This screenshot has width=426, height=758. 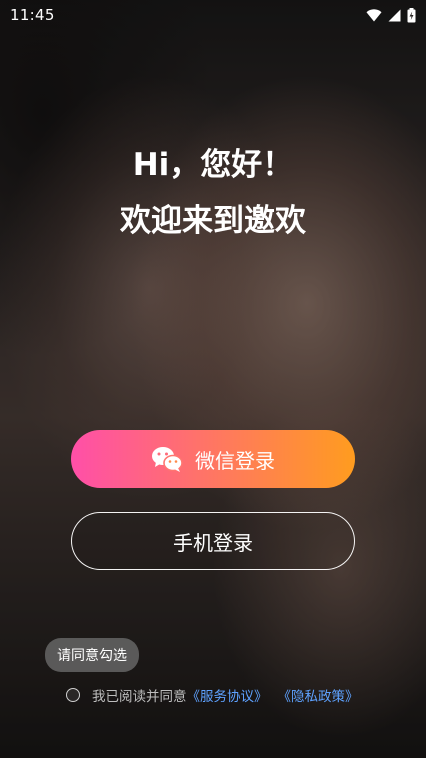 What do you see at coordinates (213, 15) in the screenshot?
I see `status-bar: 11:45` at bounding box center [213, 15].